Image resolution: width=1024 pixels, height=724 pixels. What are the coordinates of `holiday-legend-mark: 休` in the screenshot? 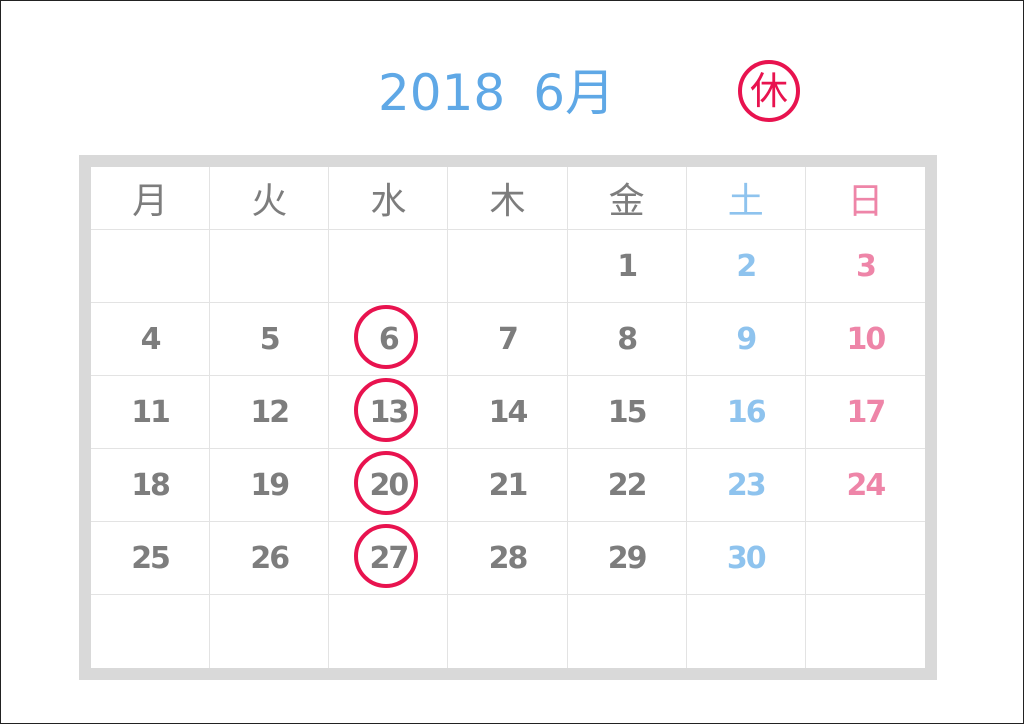 It's located at (769, 91).